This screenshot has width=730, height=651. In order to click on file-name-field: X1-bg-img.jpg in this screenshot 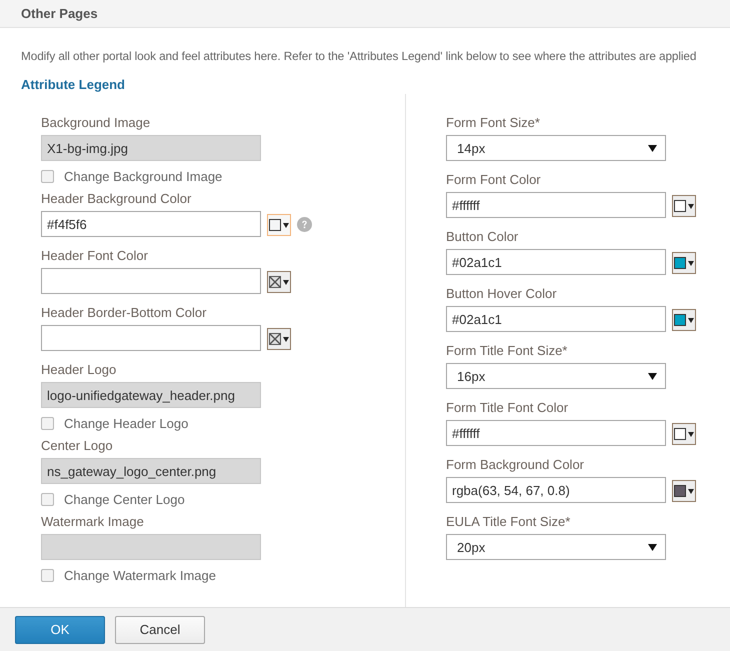, I will do `click(151, 148)`.